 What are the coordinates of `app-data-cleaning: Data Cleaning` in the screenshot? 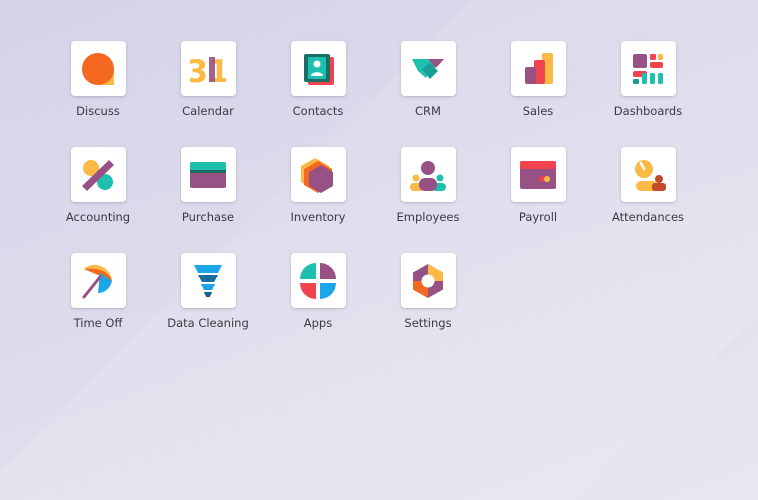 It's located at (208, 306).